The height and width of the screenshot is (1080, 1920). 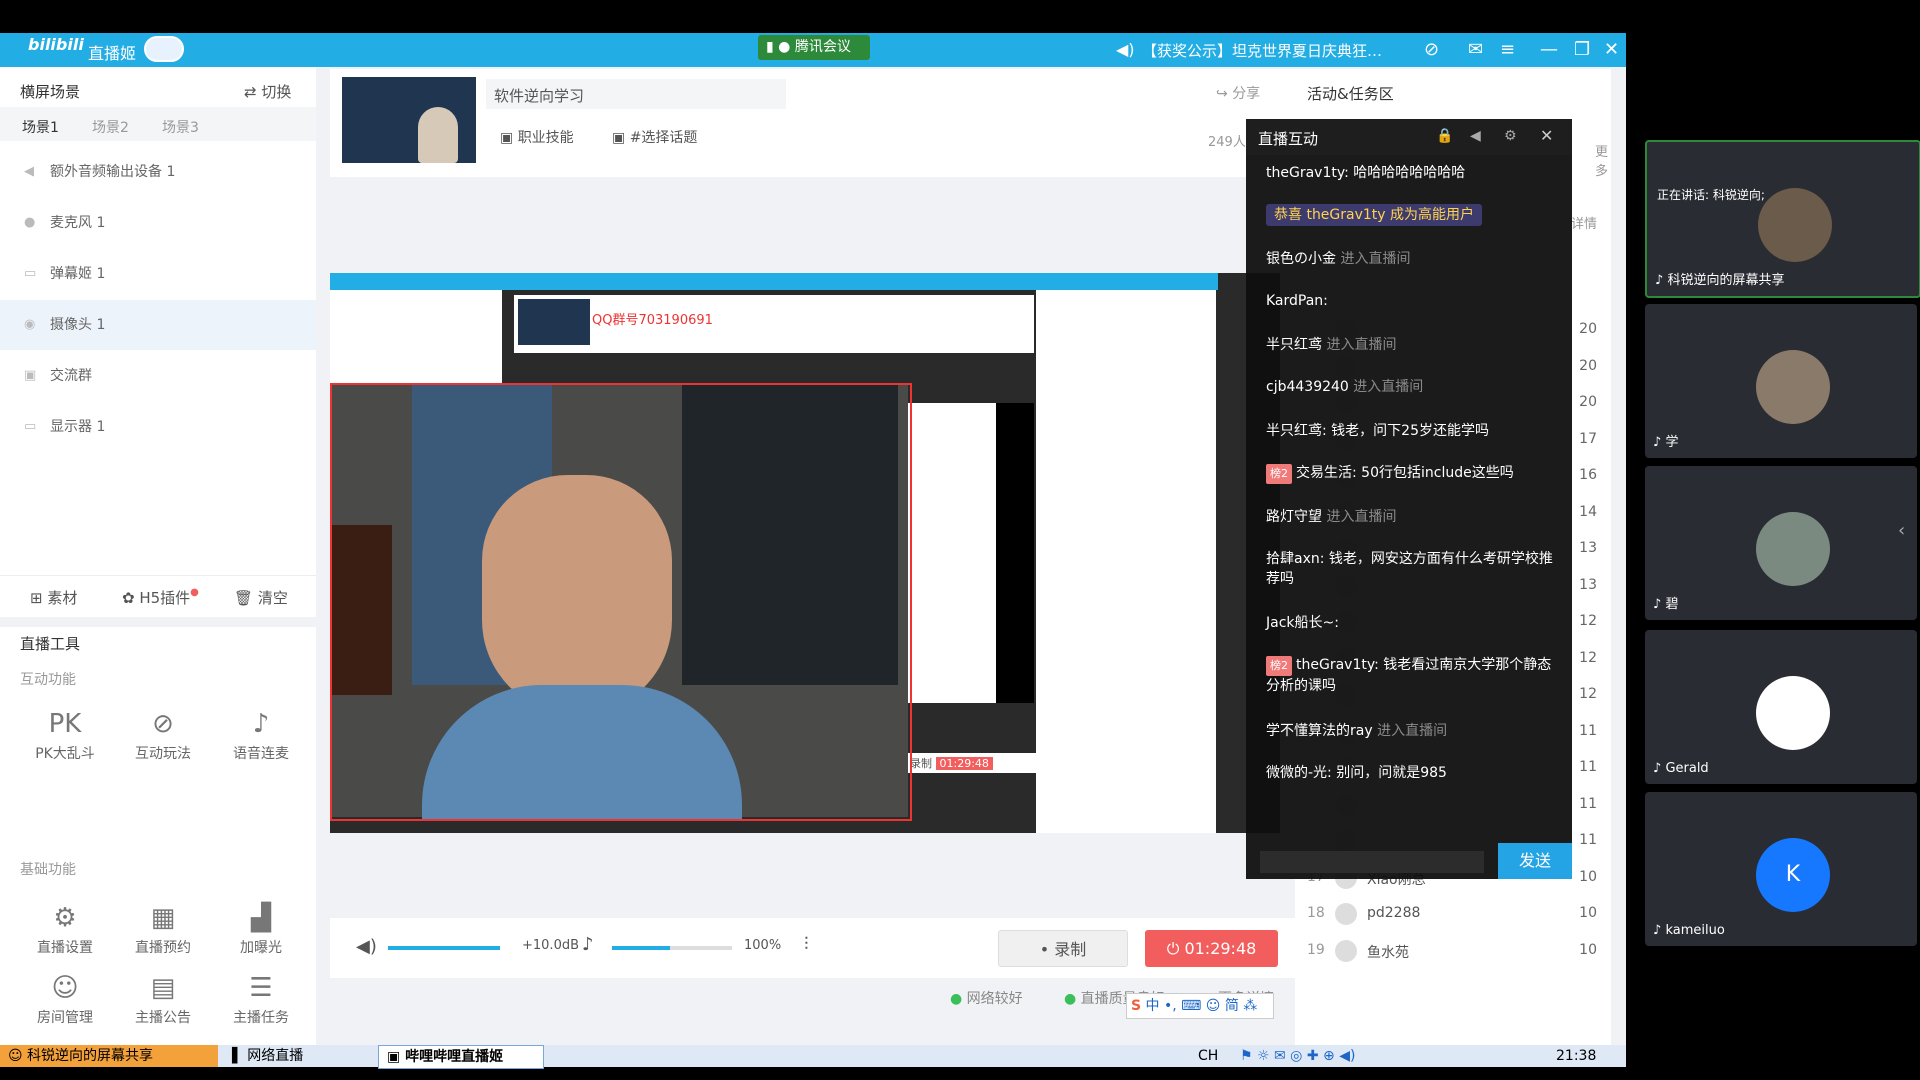 I want to click on language-indicator: CH, so click(x=1204, y=1056).